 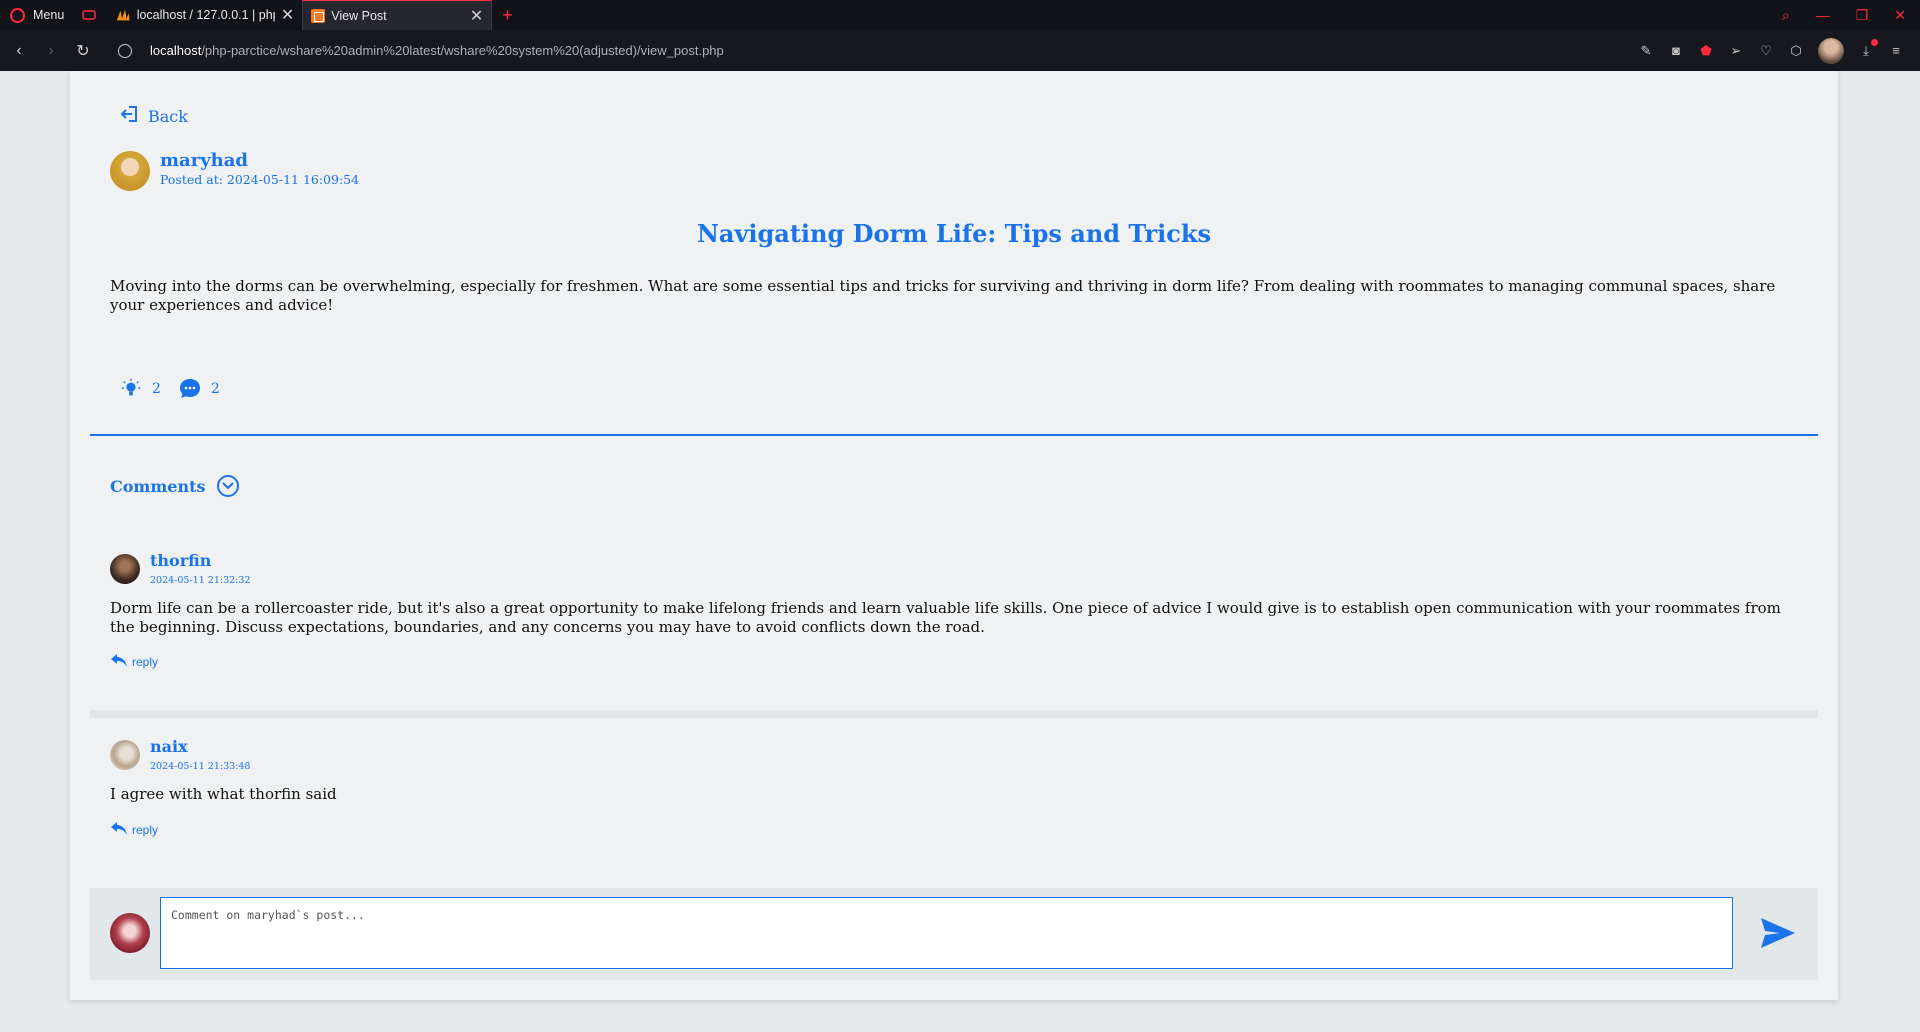 I want to click on commenter-name: thorfin, so click(x=180, y=560).